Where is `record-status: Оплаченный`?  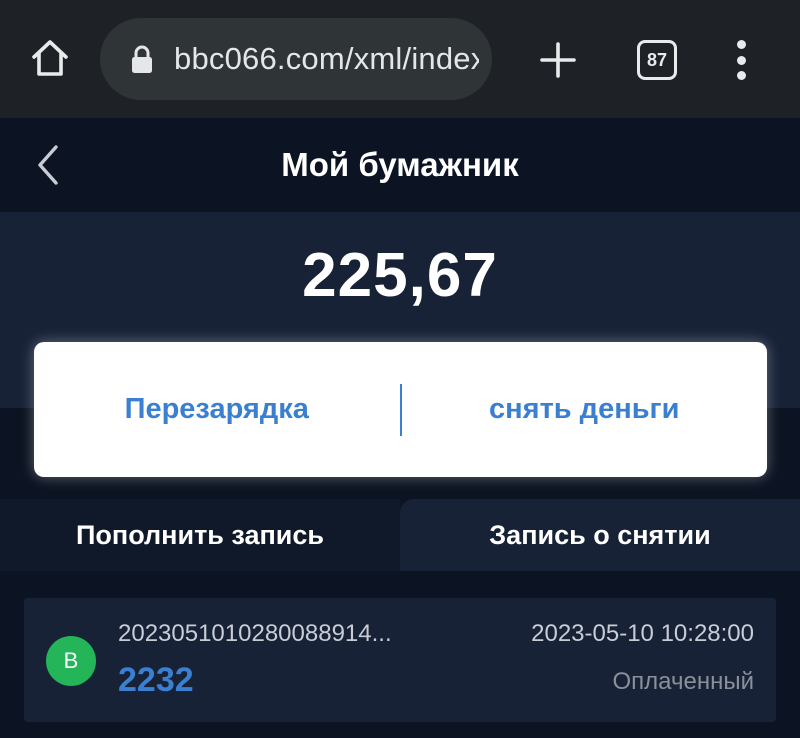 record-status: Оплаченный is located at coordinates (683, 681).